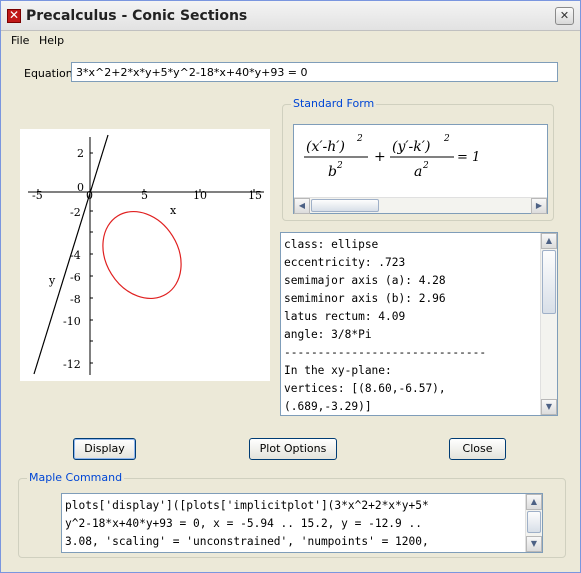 The height and width of the screenshot is (573, 581). Describe the element at coordinates (325, 147) in the screenshot. I see `numerator-x: (x′‑h′)` at that location.